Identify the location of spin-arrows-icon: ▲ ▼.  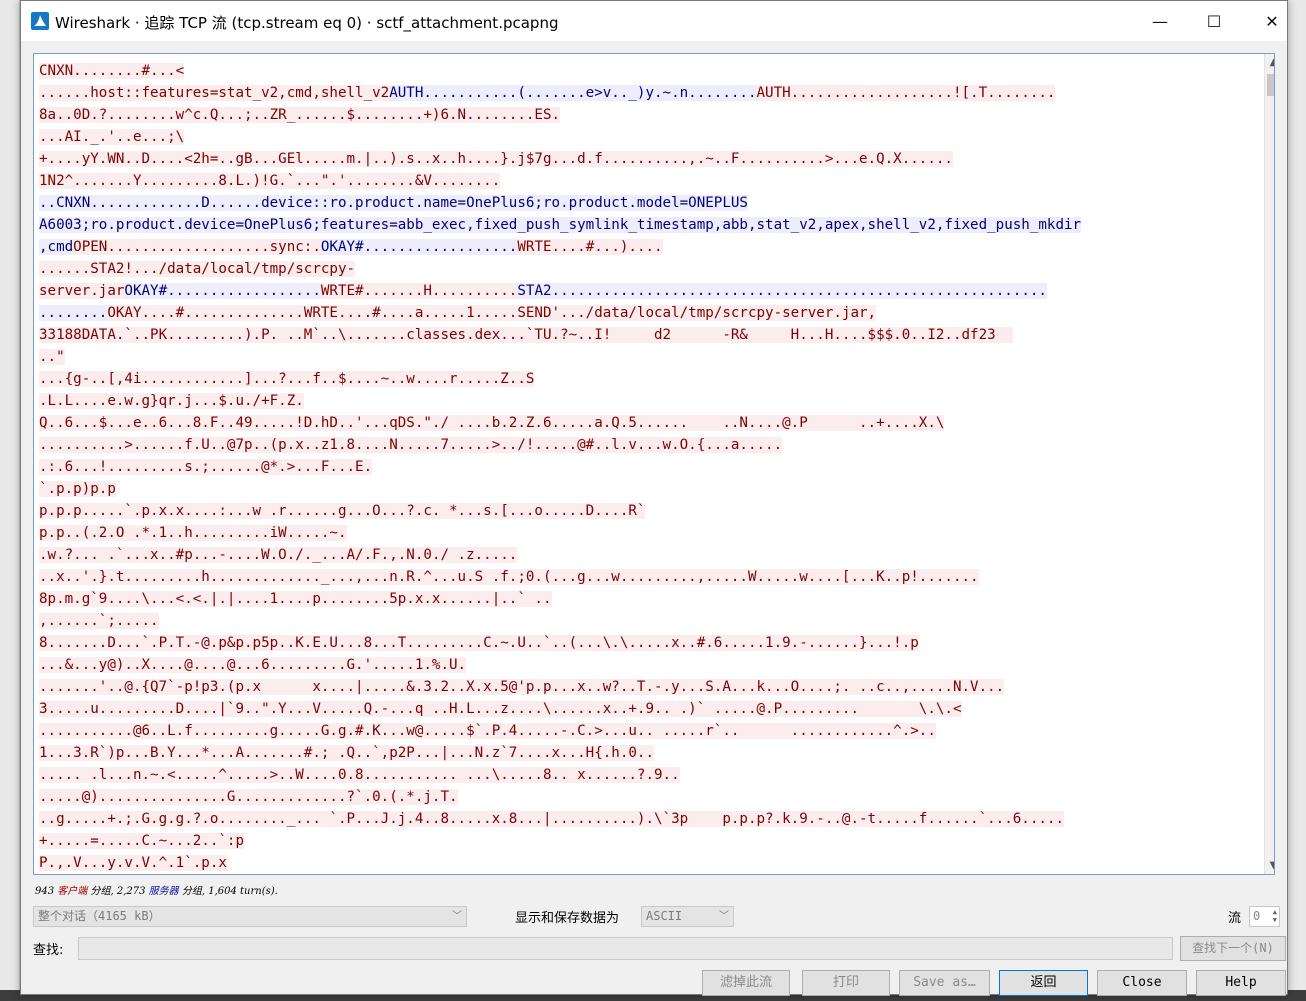
(1275, 916).